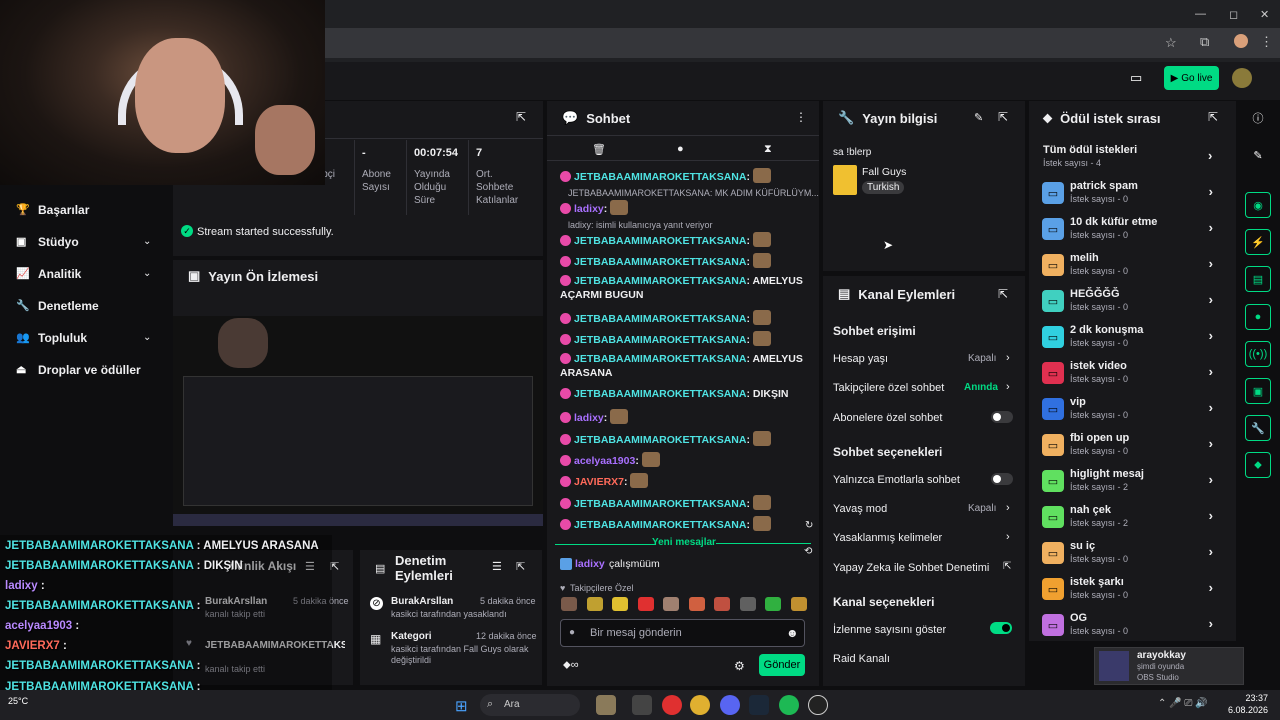 This screenshot has width=1280, height=720. I want to click on weather-widget: 25°C, so click(18, 701).